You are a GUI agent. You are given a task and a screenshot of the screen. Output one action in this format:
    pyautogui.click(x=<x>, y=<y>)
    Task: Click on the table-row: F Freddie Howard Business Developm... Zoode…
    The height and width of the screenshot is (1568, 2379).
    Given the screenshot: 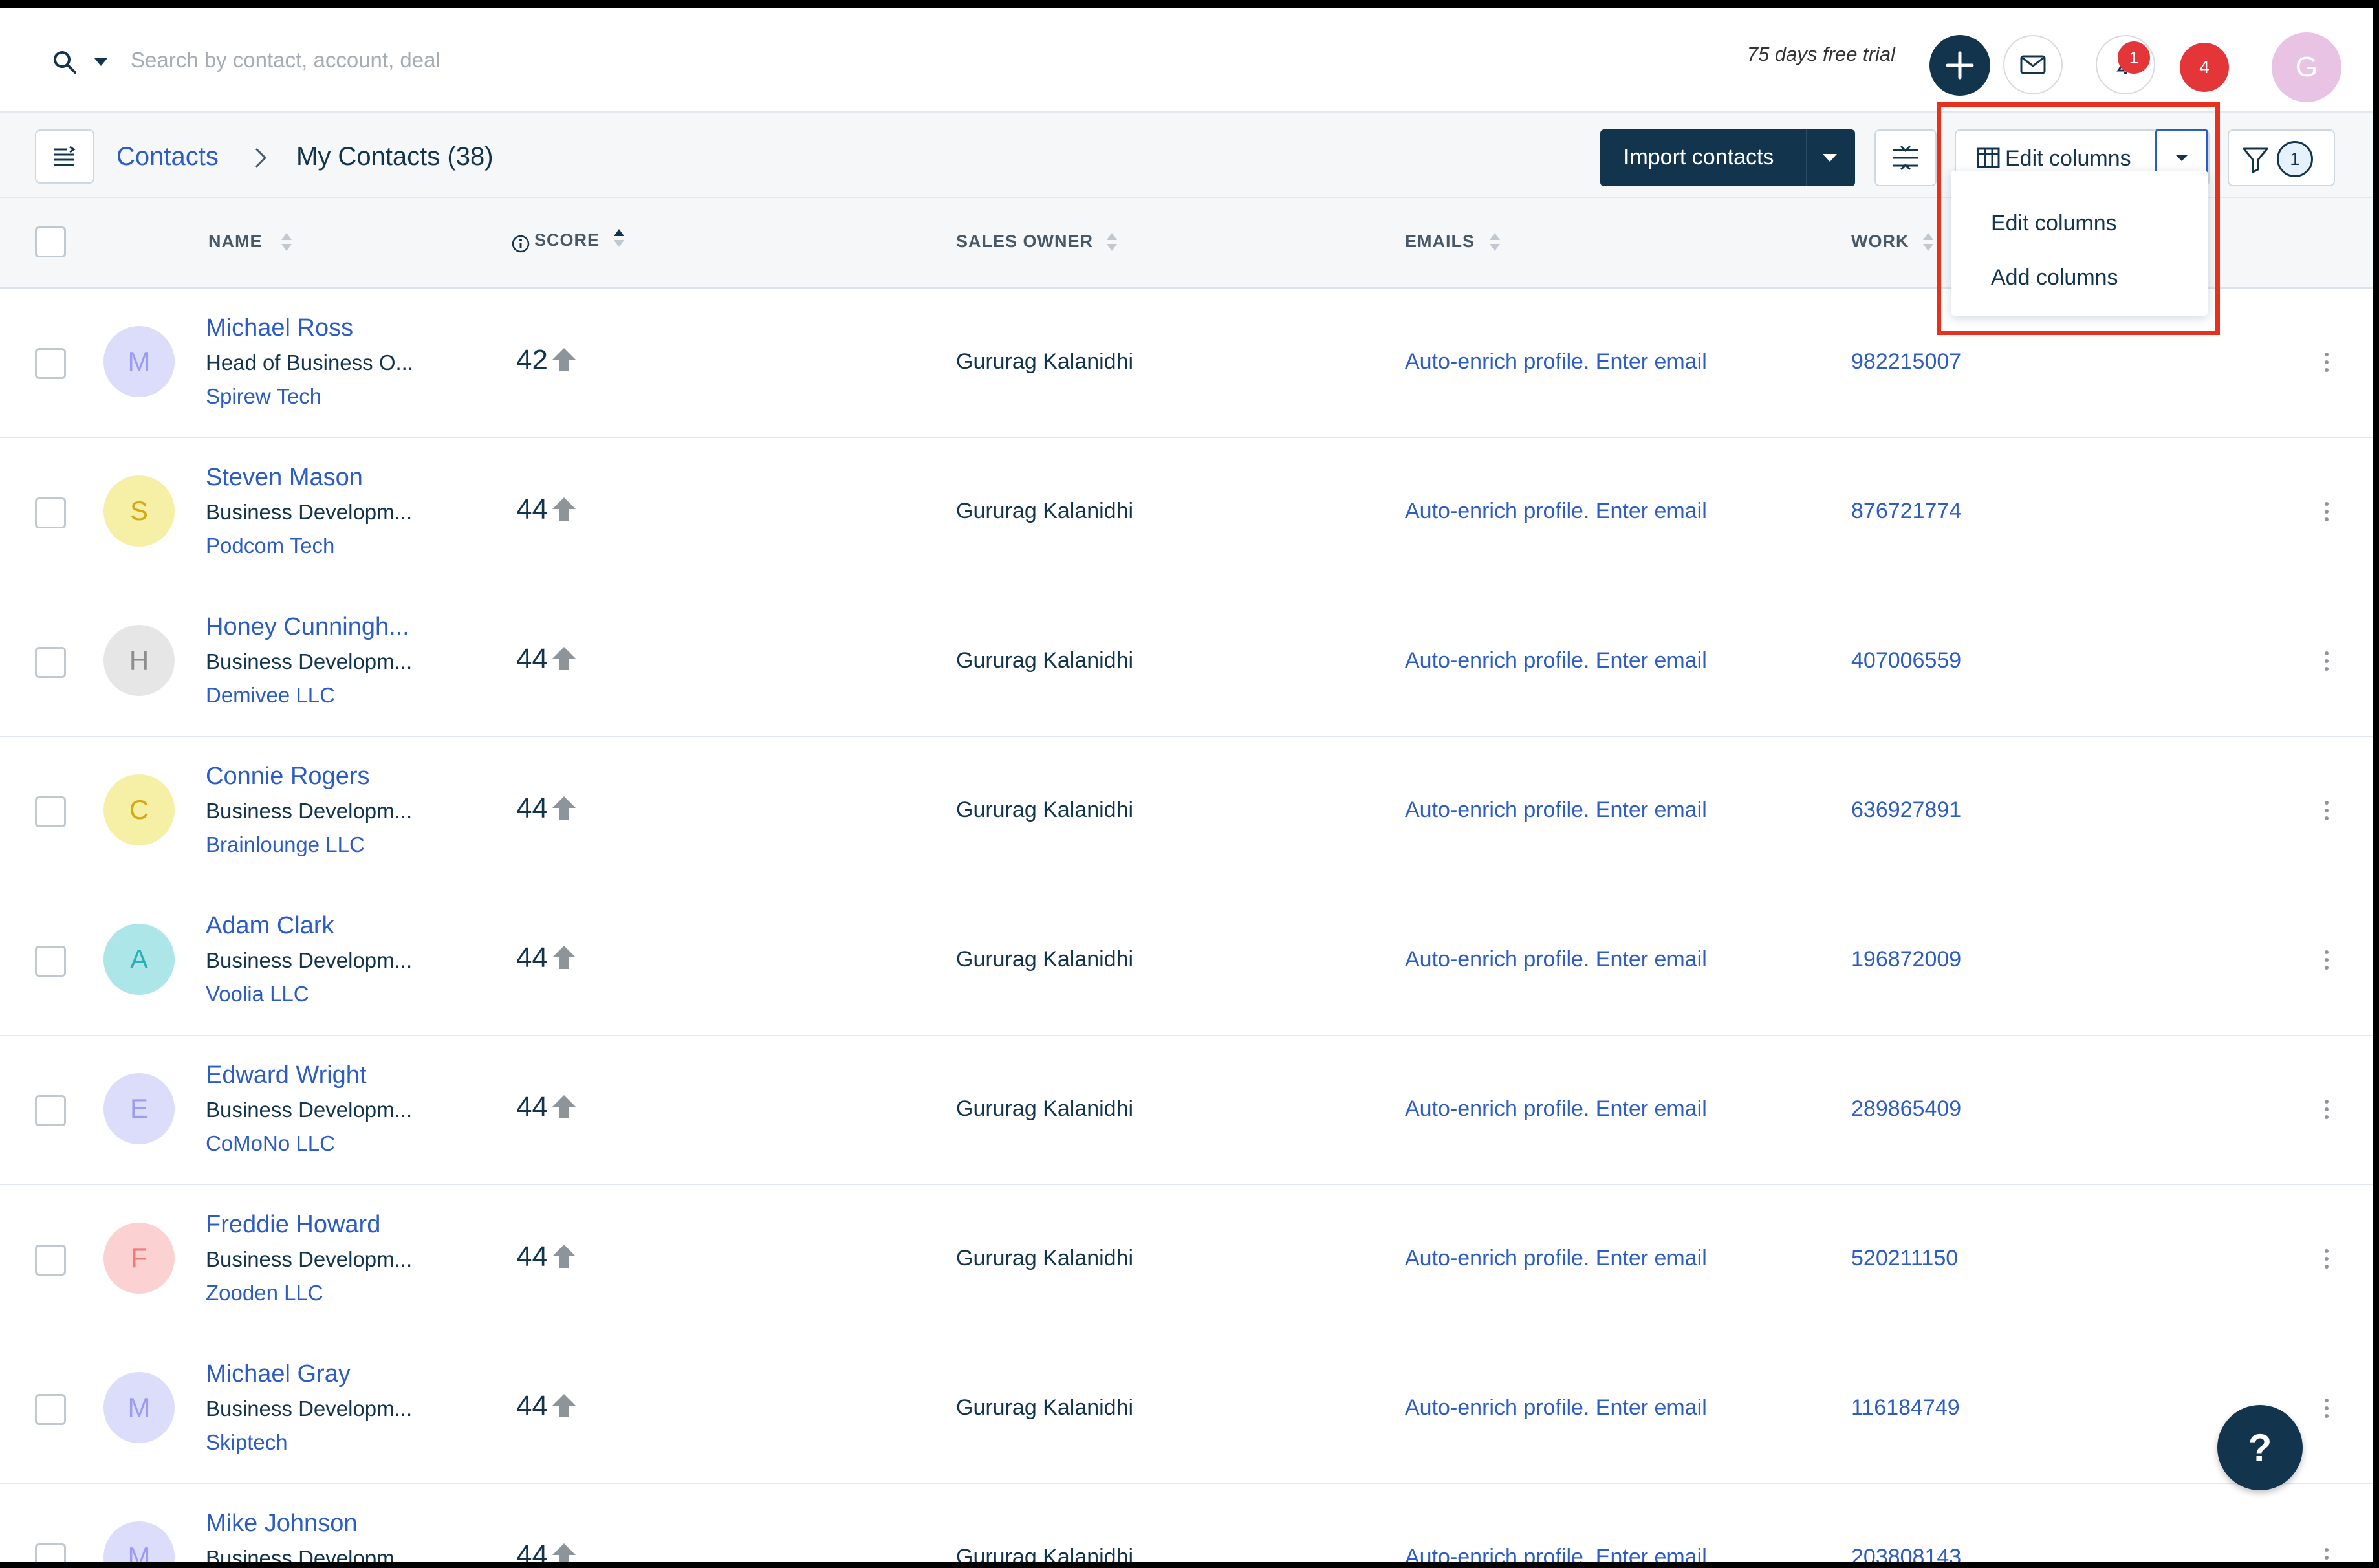 What is the action you would take?
    pyautogui.click(x=1186, y=1260)
    